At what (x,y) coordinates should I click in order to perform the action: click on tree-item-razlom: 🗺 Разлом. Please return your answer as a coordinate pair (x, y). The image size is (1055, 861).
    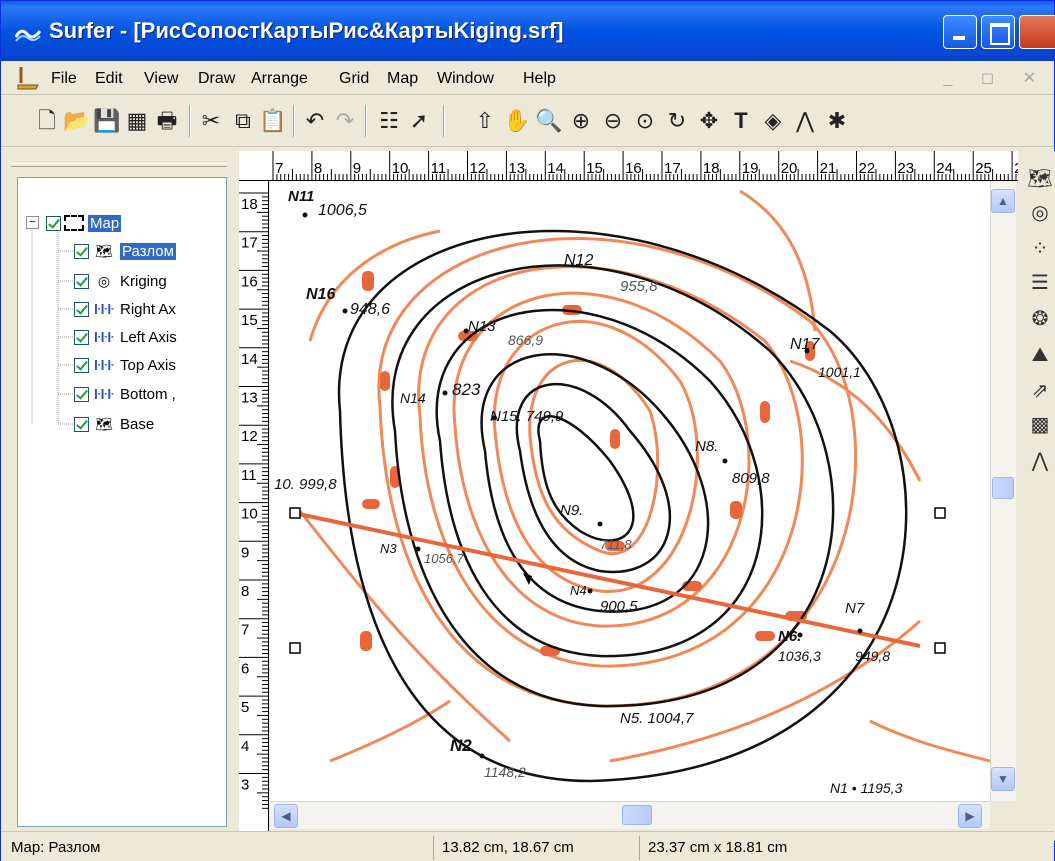
    Looking at the image, I should click on (125, 251).